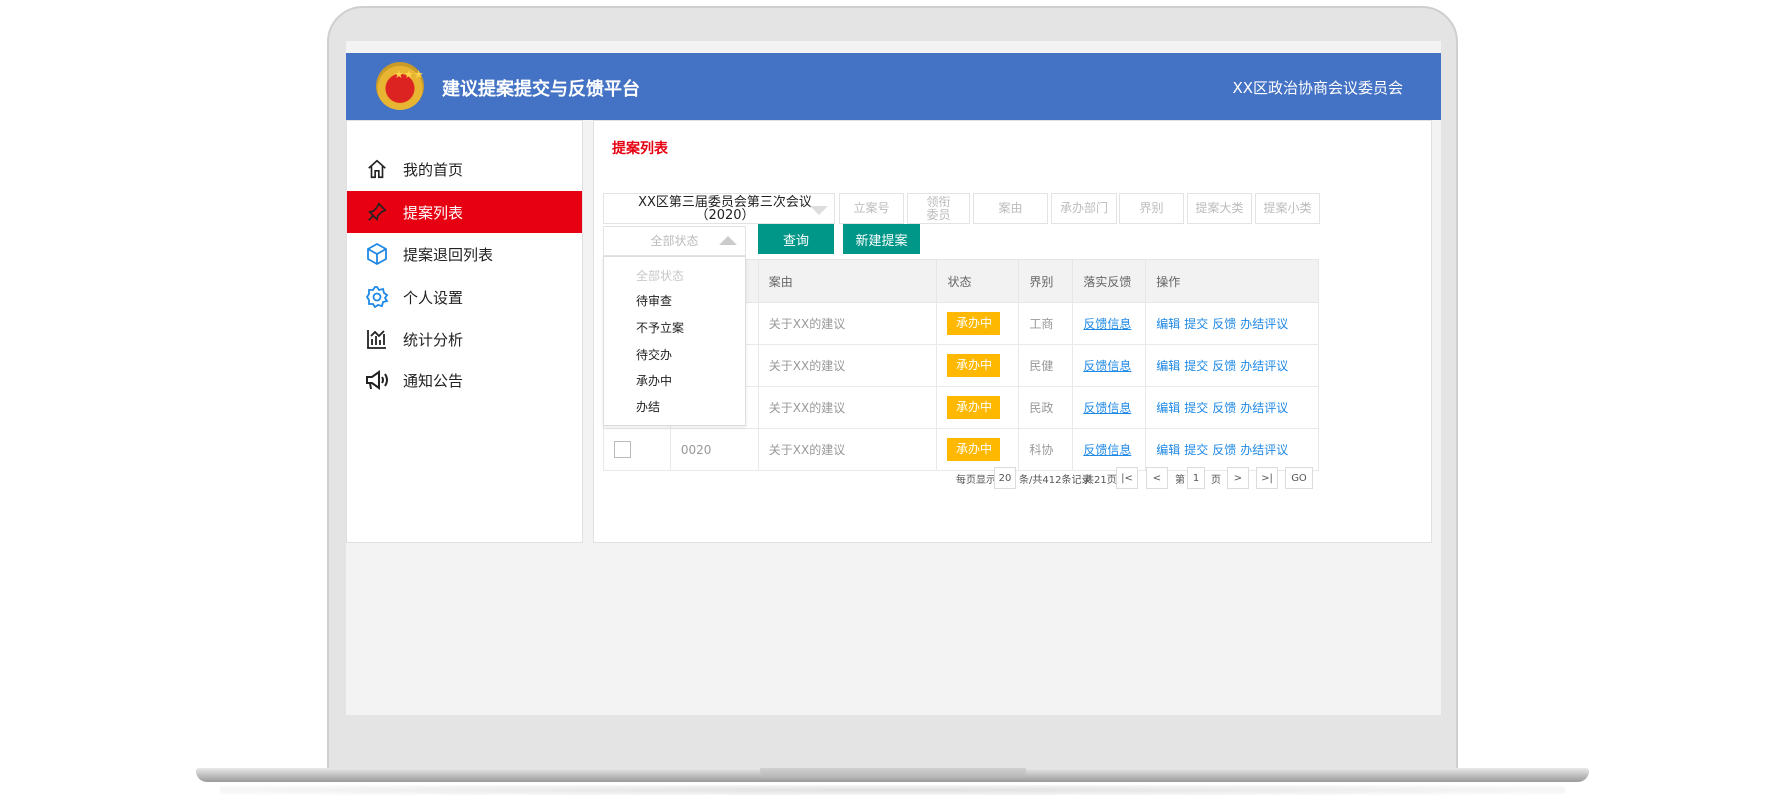 The height and width of the screenshot is (800, 1784). Describe the element at coordinates (433, 380) in the screenshot. I see `sidebar-item-label: 通知公告` at that location.